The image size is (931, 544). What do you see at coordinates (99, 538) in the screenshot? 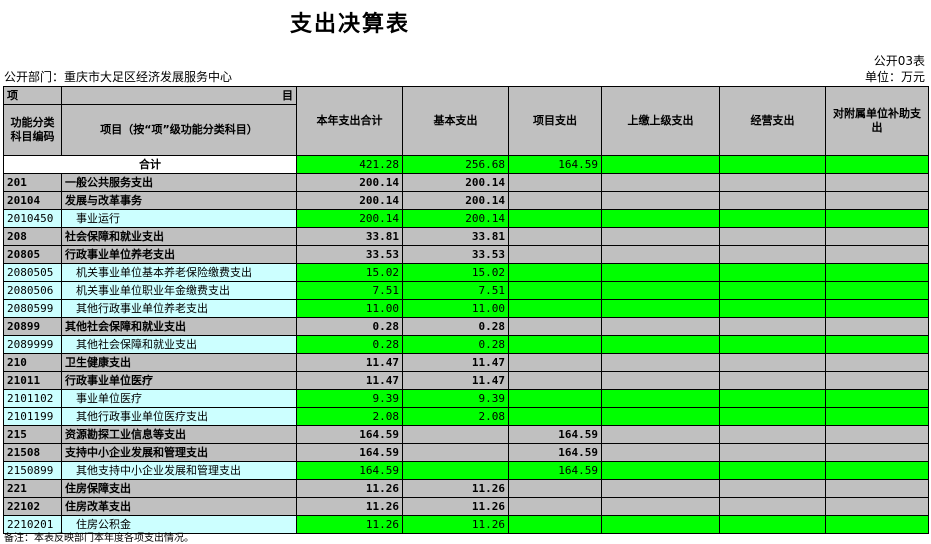
I see `footnote: 备注：本表反映部门本年度各项支出情况。` at bounding box center [99, 538].